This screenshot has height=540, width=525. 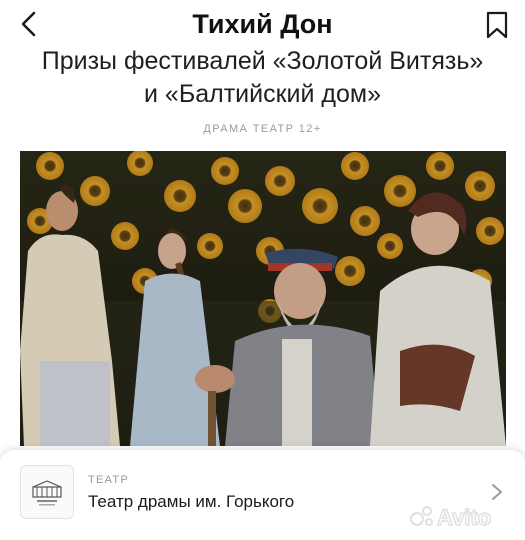 I want to click on event-meta: ДРАМА ТЕАТР 12+, so click(x=262, y=129).